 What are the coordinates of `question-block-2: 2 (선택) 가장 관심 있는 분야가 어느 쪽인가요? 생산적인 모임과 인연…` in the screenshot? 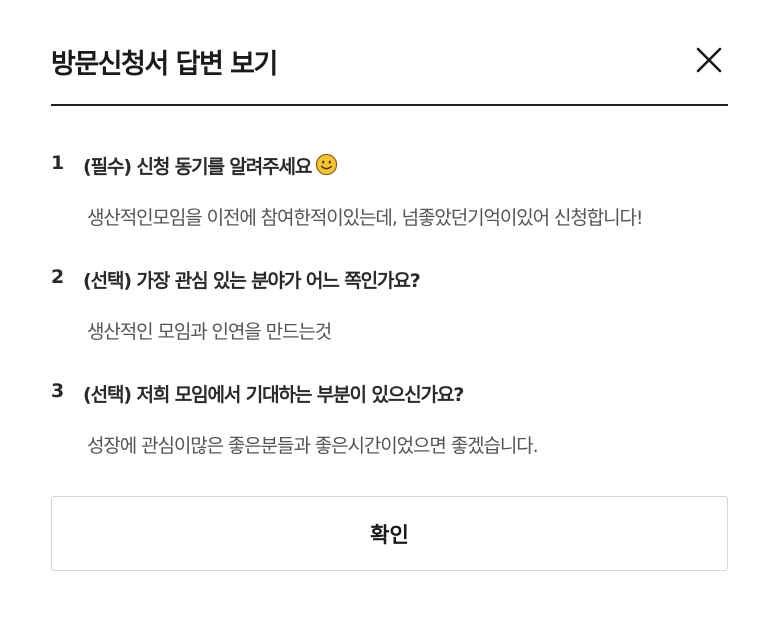 It's located at (396, 304).